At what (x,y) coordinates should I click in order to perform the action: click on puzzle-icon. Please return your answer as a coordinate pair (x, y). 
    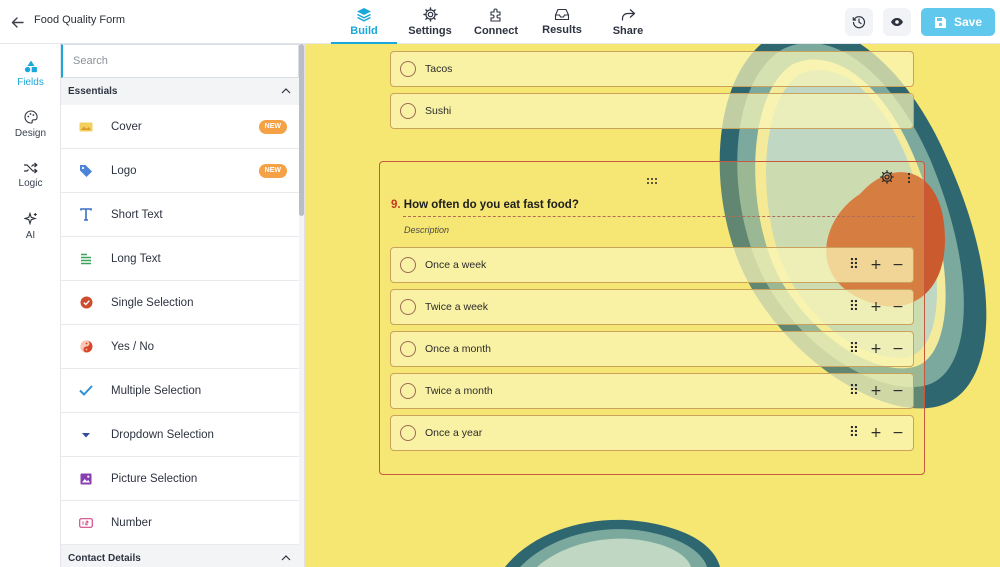
    Looking at the image, I should click on (495, 15).